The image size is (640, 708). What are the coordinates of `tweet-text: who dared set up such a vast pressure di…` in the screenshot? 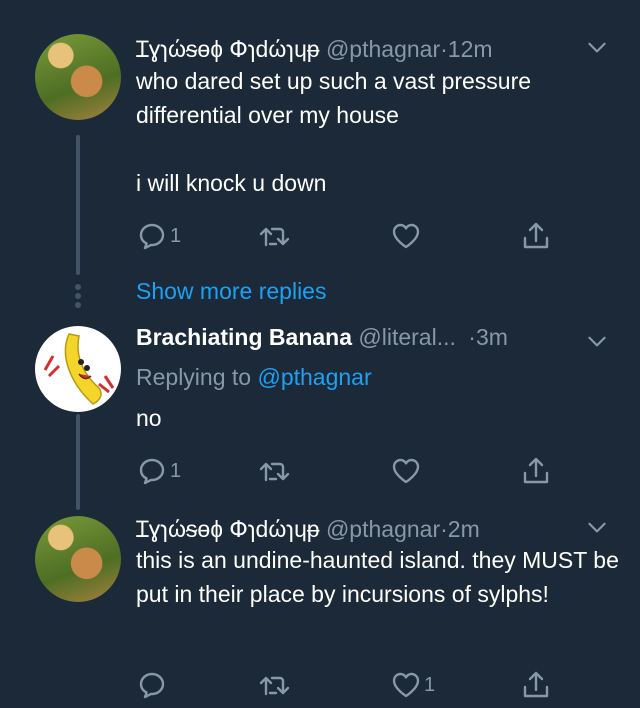 It's located at (334, 132).